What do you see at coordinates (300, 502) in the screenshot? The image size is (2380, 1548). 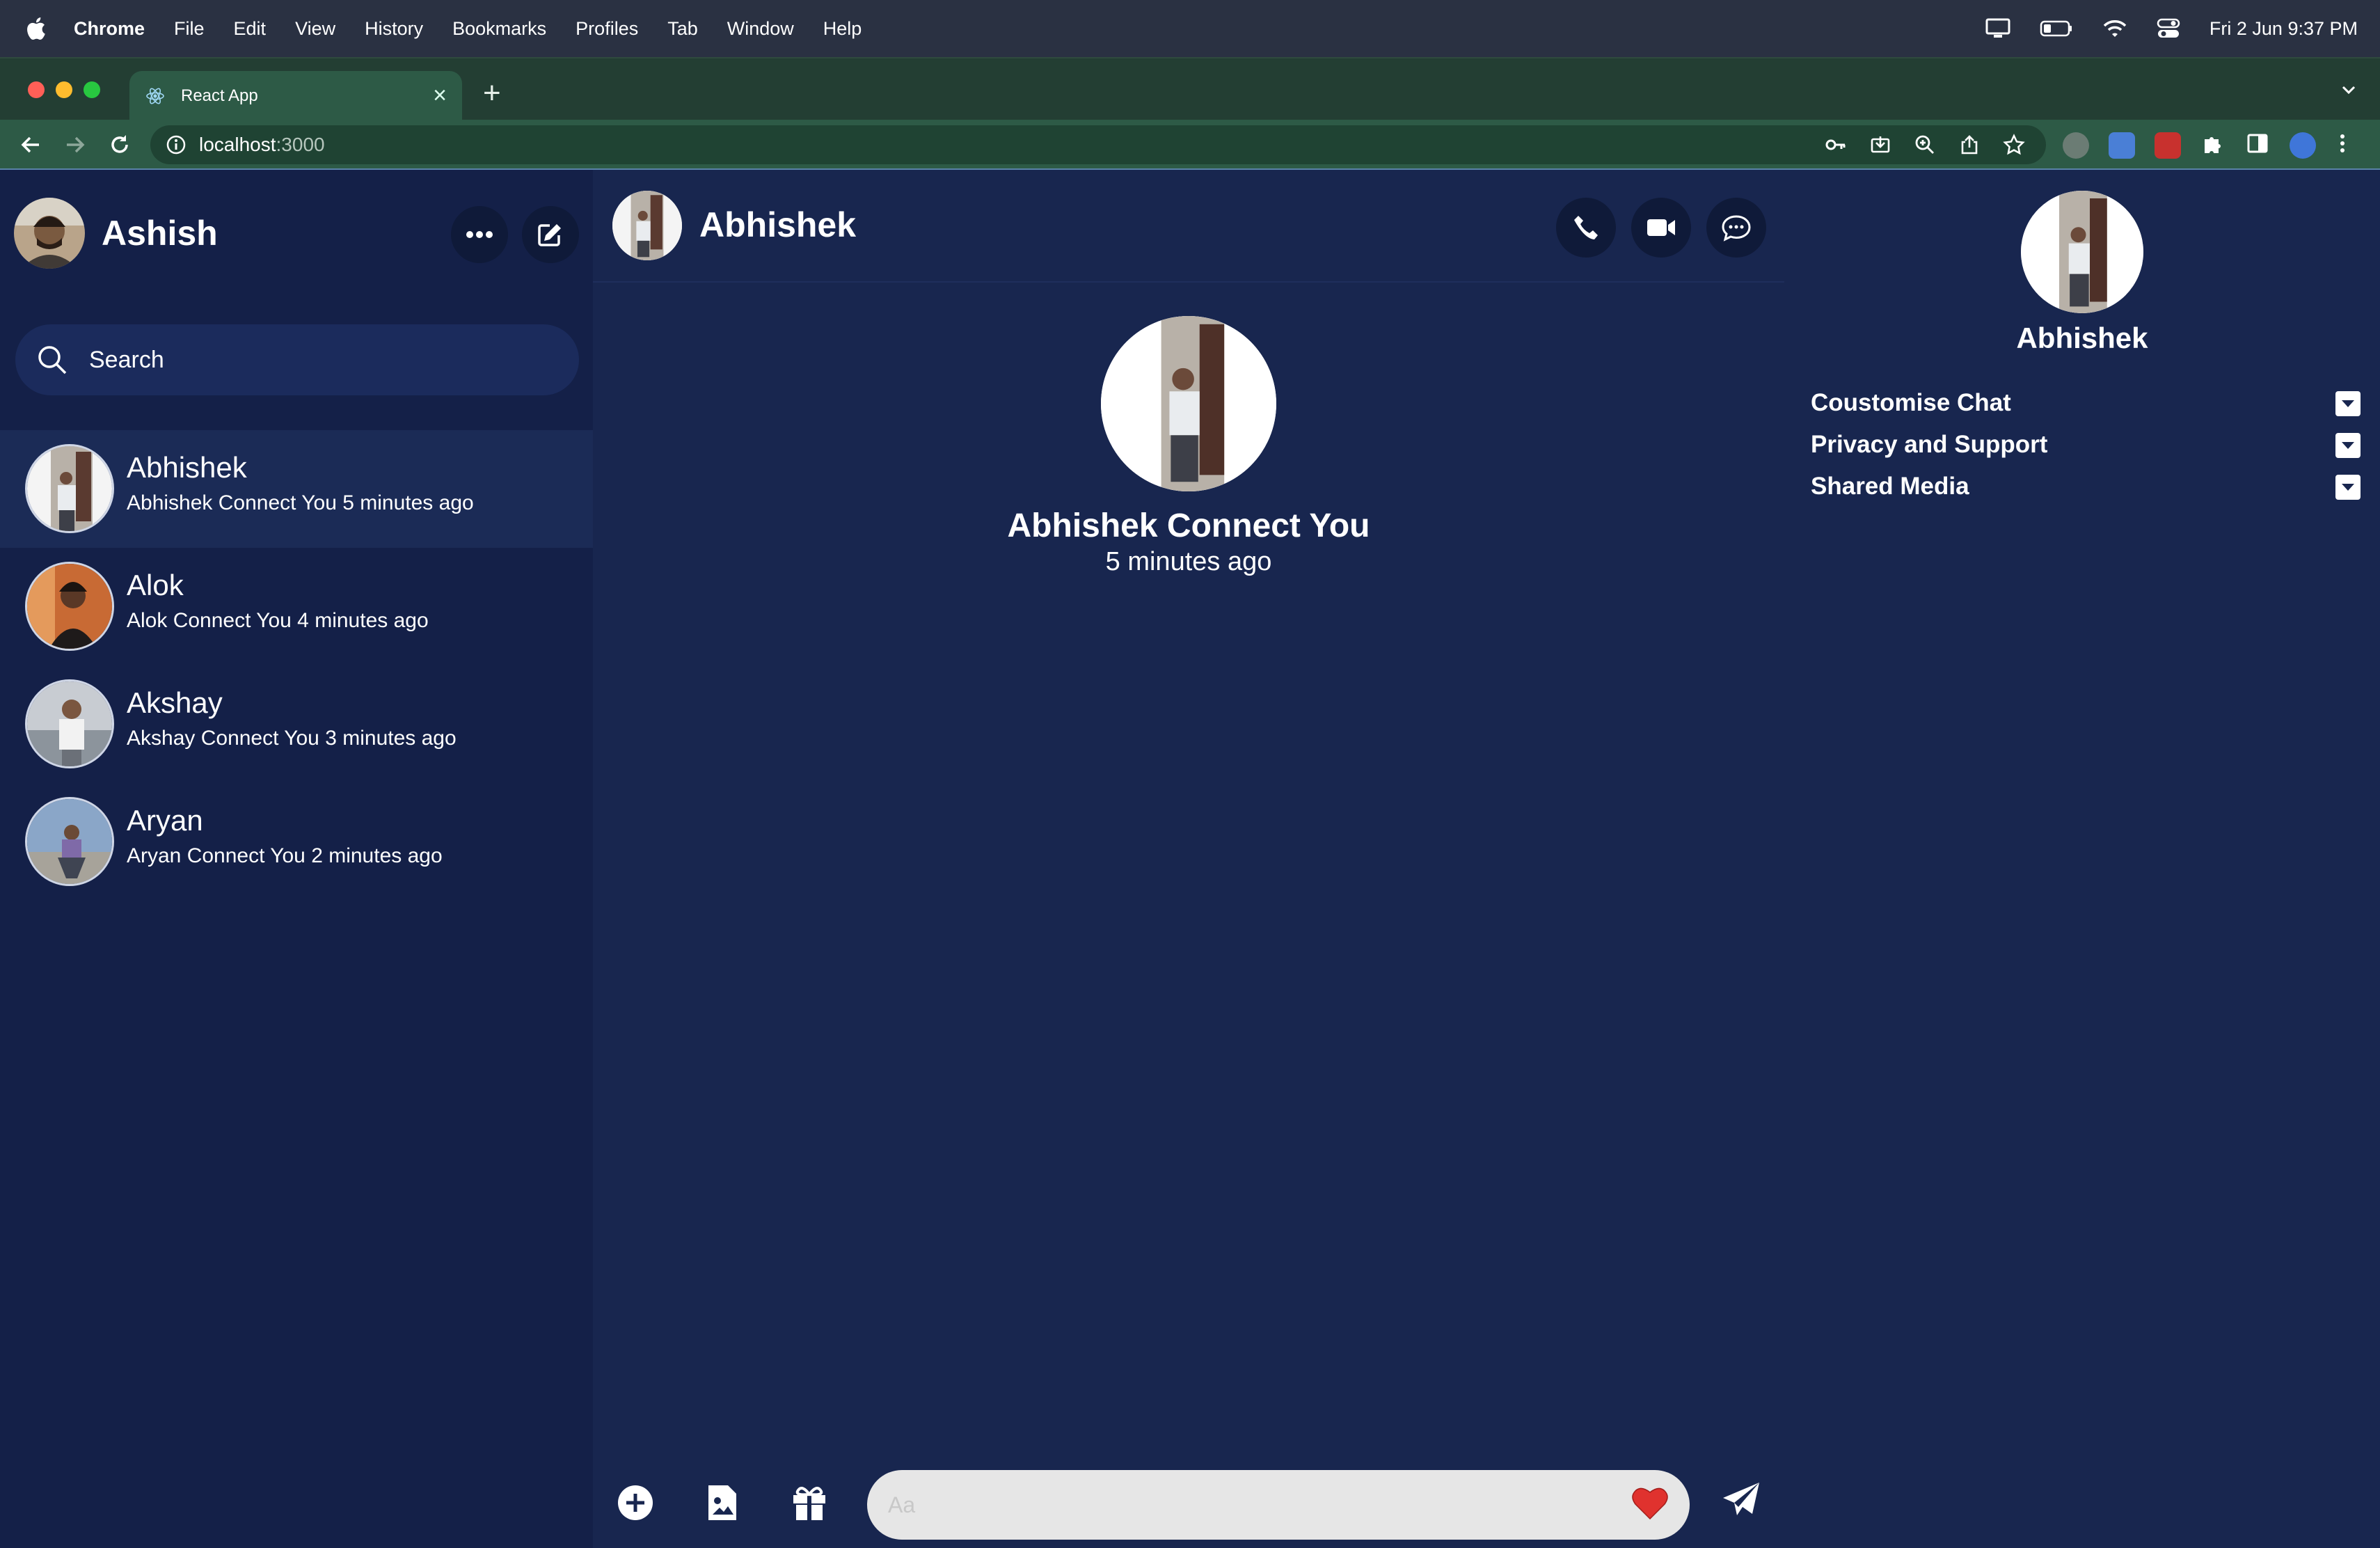 I see `contact-last-message: Abhishek Connect You 5 minutes ago` at bounding box center [300, 502].